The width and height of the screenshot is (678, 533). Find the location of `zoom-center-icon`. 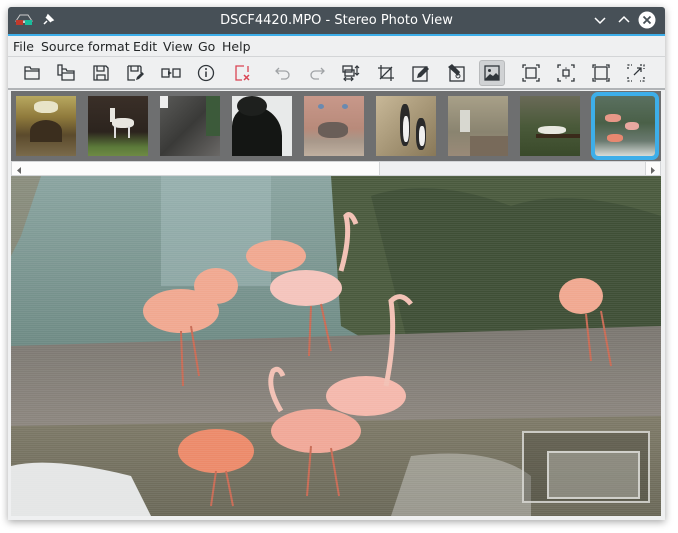

zoom-center-icon is located at coordinates (566, 73).